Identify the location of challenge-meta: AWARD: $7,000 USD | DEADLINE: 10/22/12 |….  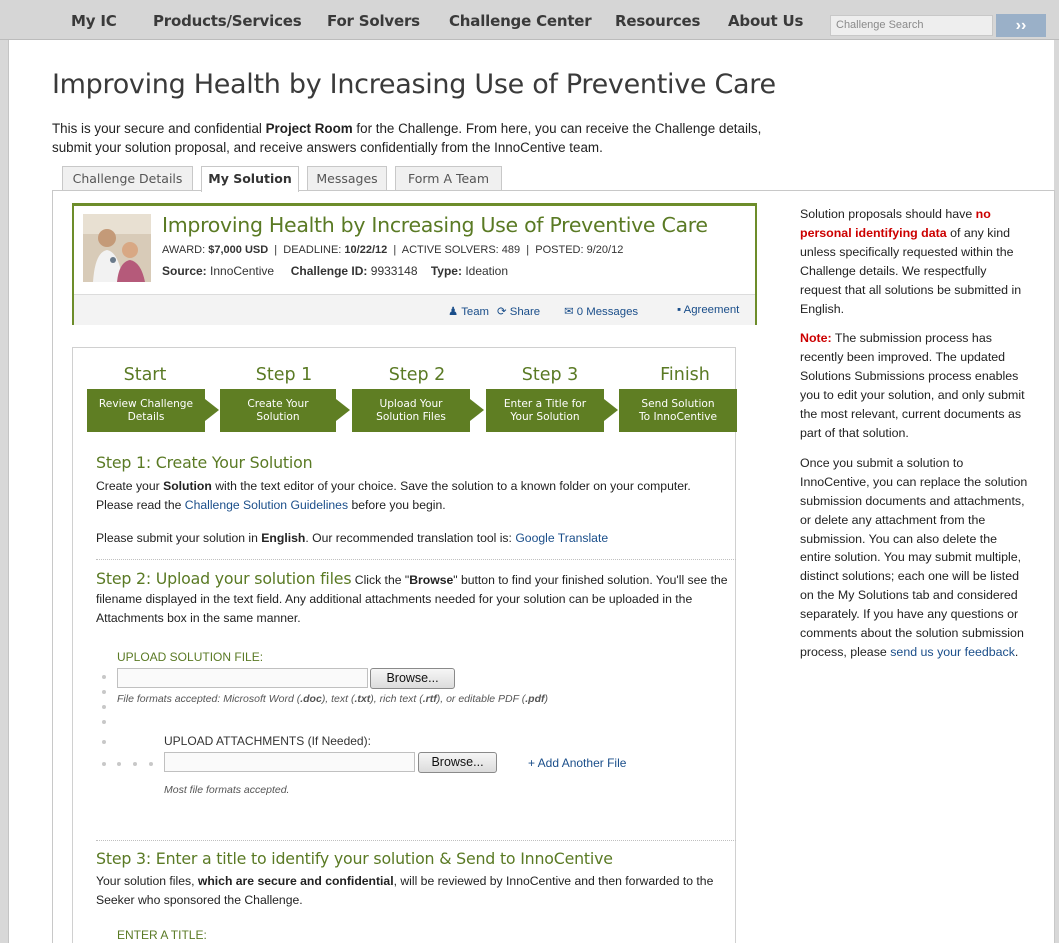
(393, 250).